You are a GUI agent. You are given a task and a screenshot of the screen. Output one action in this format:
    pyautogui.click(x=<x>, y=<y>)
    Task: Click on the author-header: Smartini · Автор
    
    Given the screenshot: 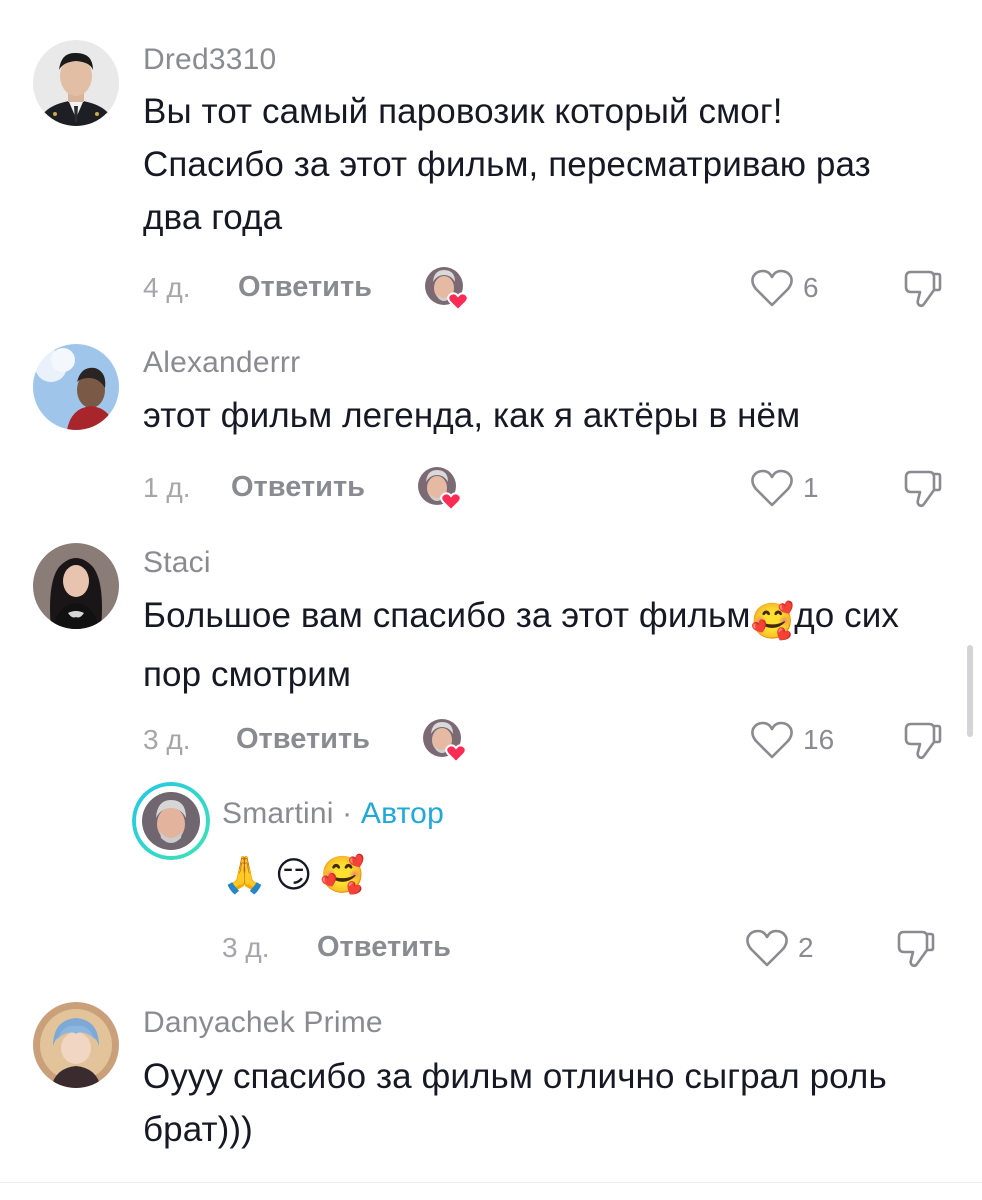 What is the action you would take?
    pyautogui.click(x=333, y=814)
    